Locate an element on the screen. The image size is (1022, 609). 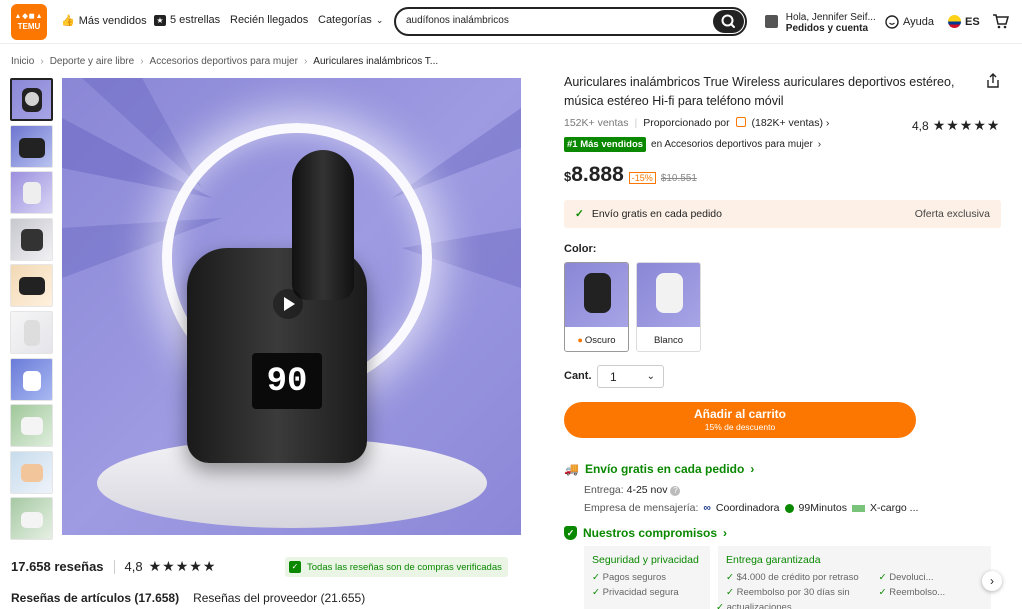
add-to-cart-button: Añadir al carrito 15% de descuento is located at coordinates (740, 420).